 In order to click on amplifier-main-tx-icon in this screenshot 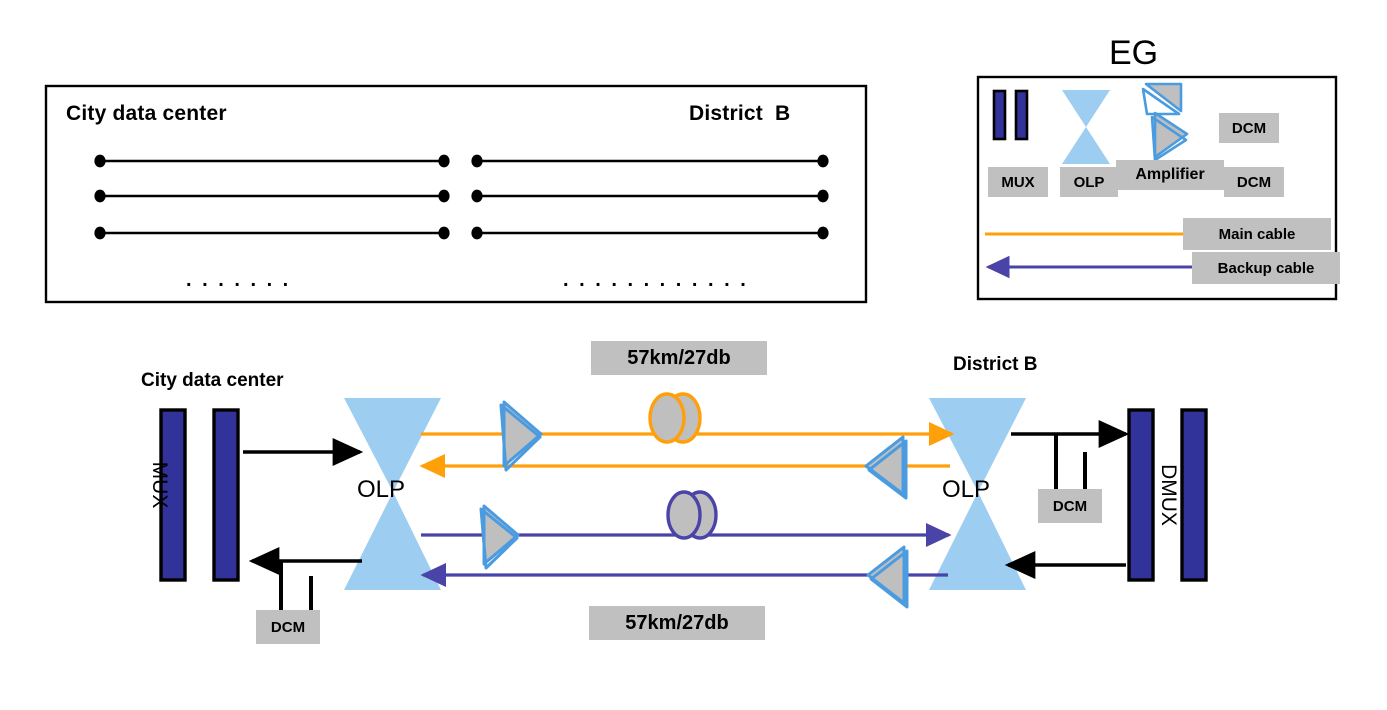, I will do `click(521, 436)`.